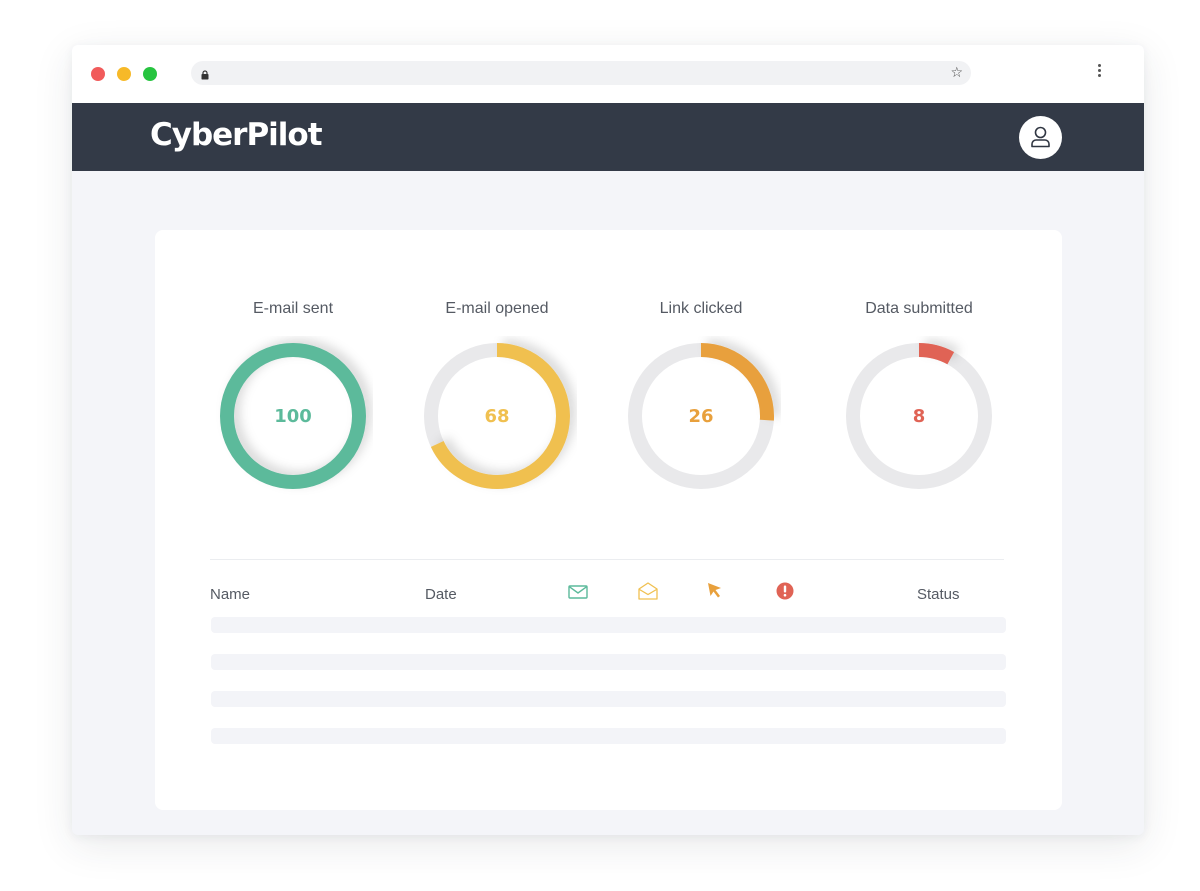 The image size is (1200, 891). I want to click on browser-toolbar: ☆, so click(608, 74).